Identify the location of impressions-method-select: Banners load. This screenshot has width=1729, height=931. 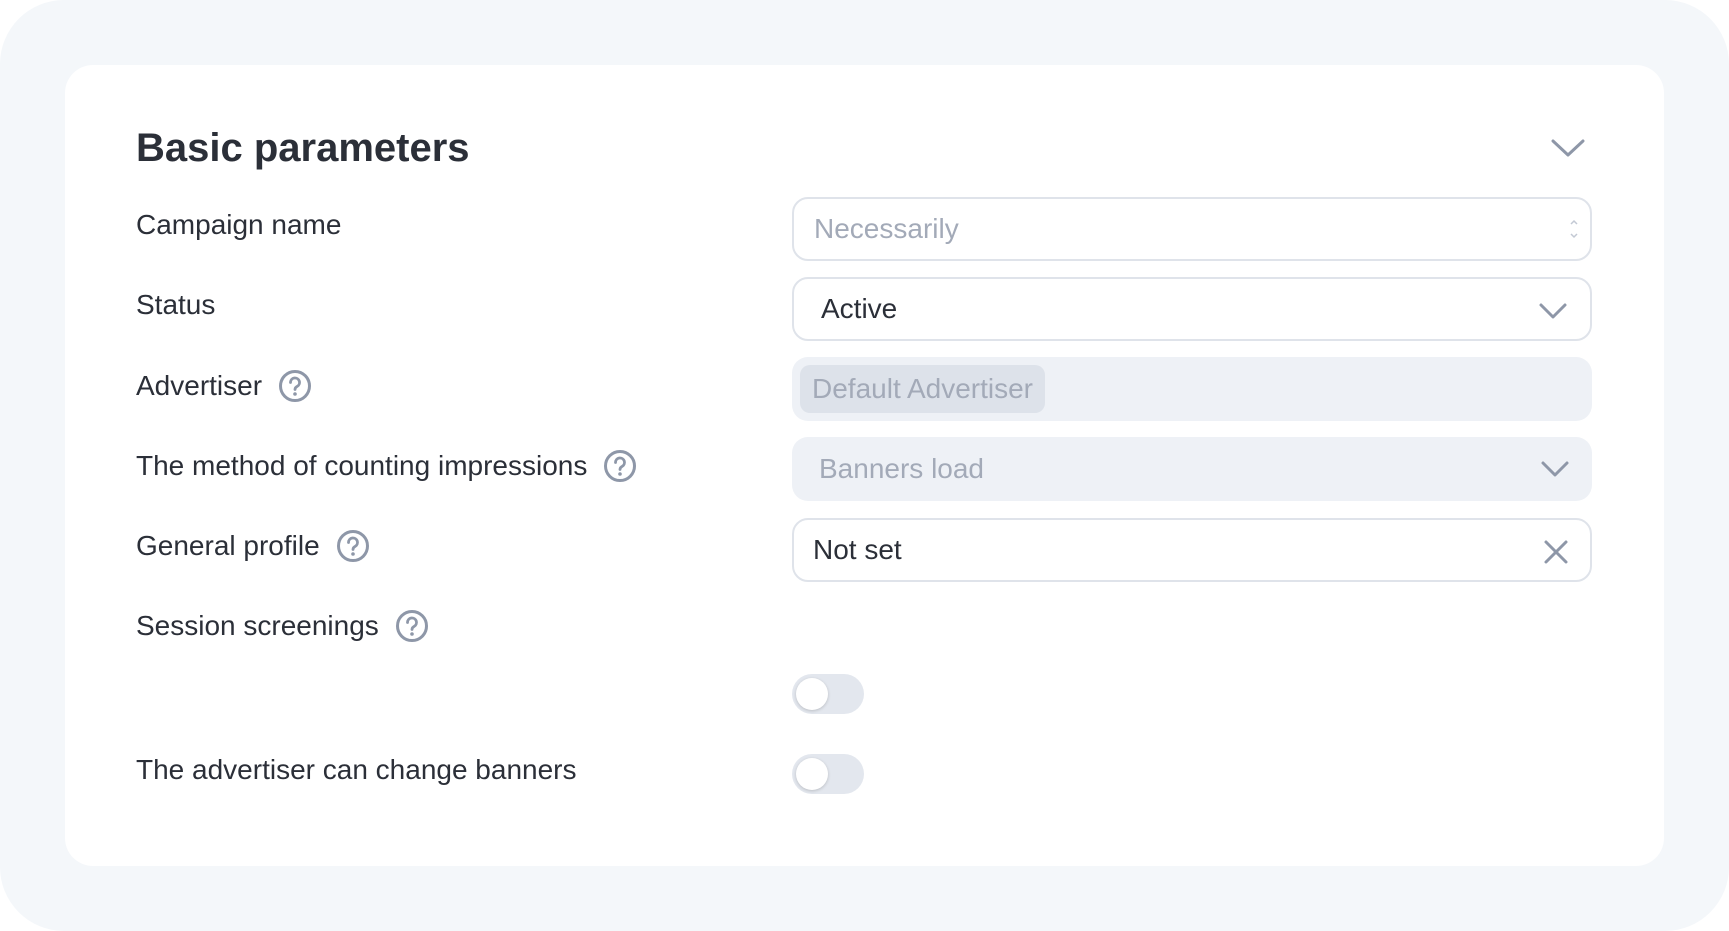
(1192, 469).